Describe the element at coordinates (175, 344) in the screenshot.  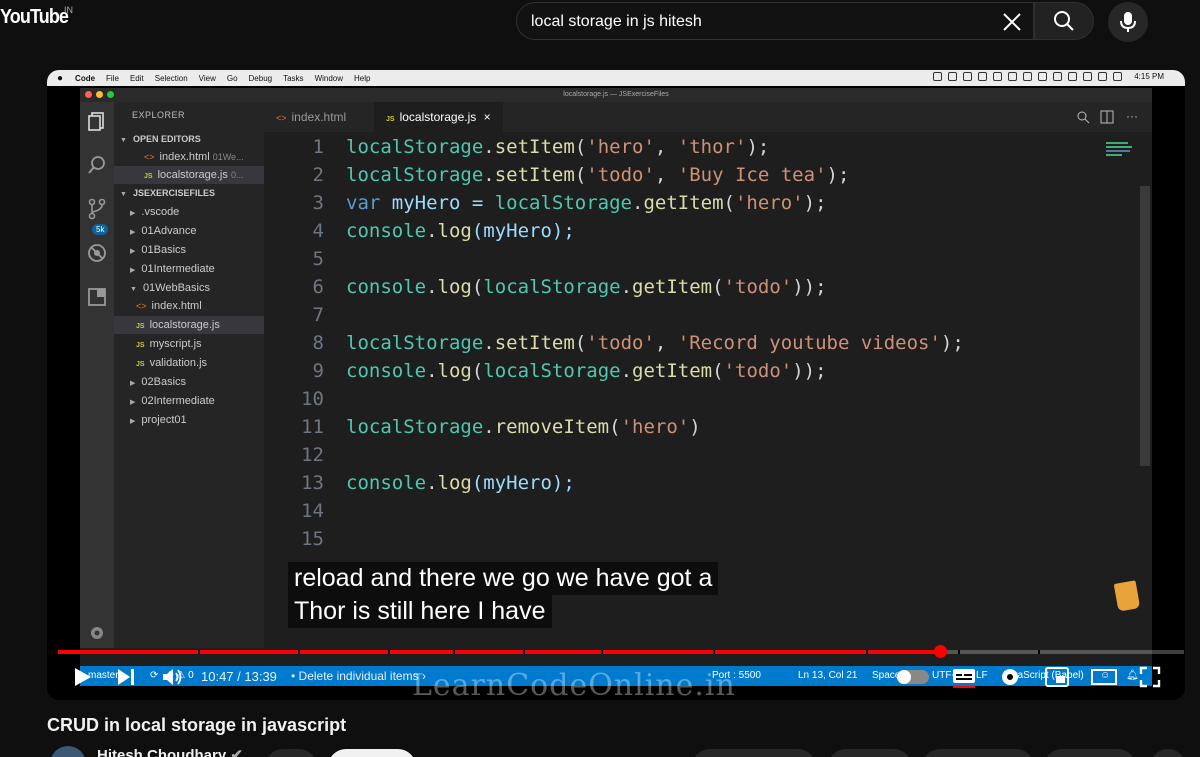
I see `file-name: myscript.js` at that location.